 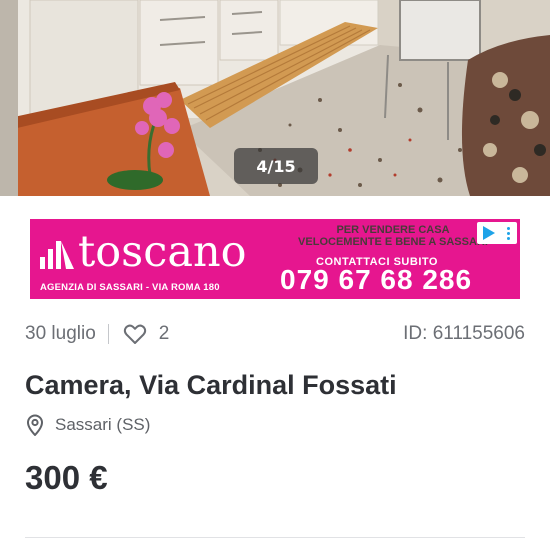 What do you see at coordinates (164, 333) in the screenshot?
I see `favorites-count: 2` at bounding box center [164, 333].